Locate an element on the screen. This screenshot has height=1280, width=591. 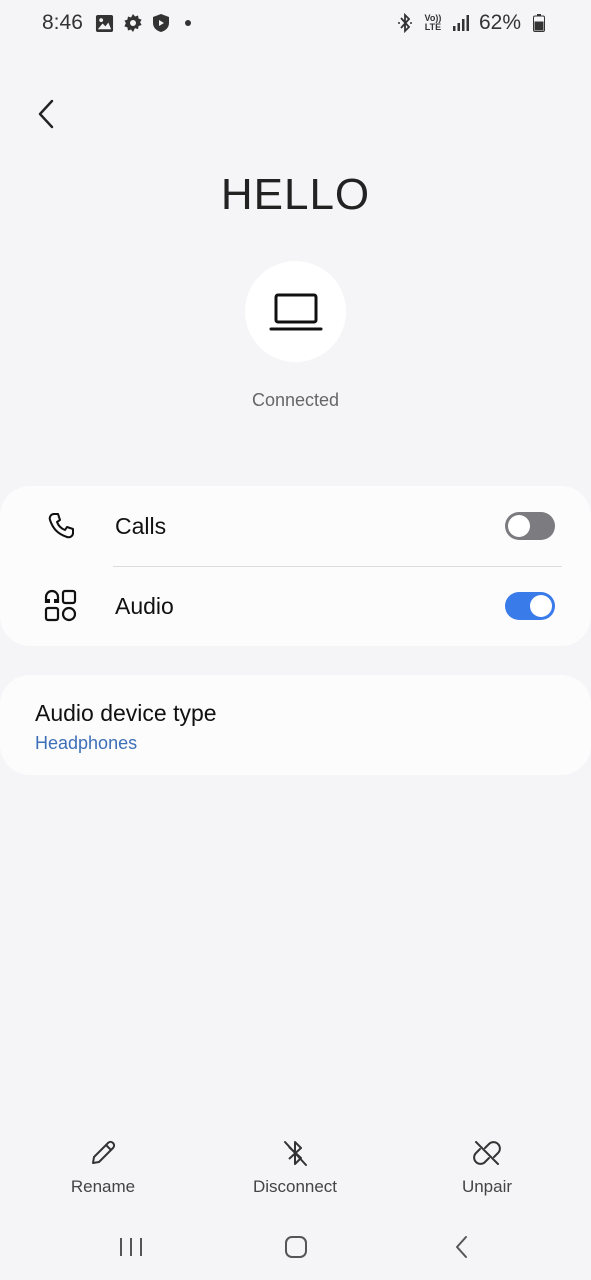
device-avatar is located at coordinates (295, 311).